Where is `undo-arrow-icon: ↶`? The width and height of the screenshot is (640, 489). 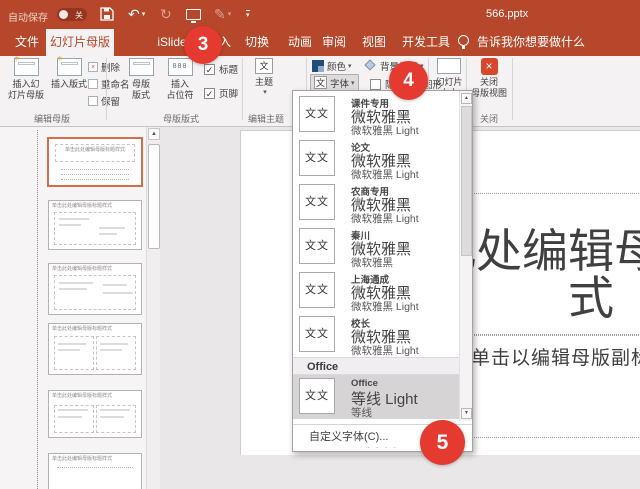 undo-arrow-icon: ↶ is located at coordinates (134, 13).